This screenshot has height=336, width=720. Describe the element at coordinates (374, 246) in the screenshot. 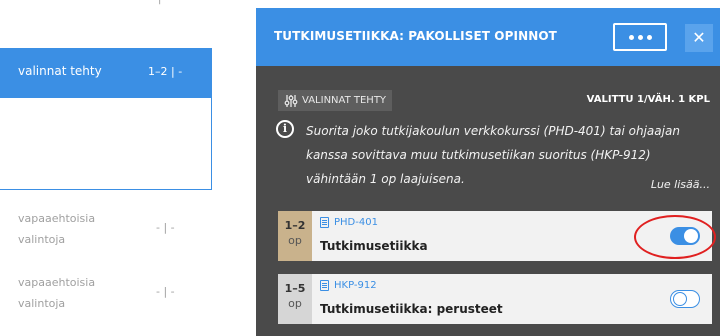

I see `course-name: Tutkimusetiikka` at that location.